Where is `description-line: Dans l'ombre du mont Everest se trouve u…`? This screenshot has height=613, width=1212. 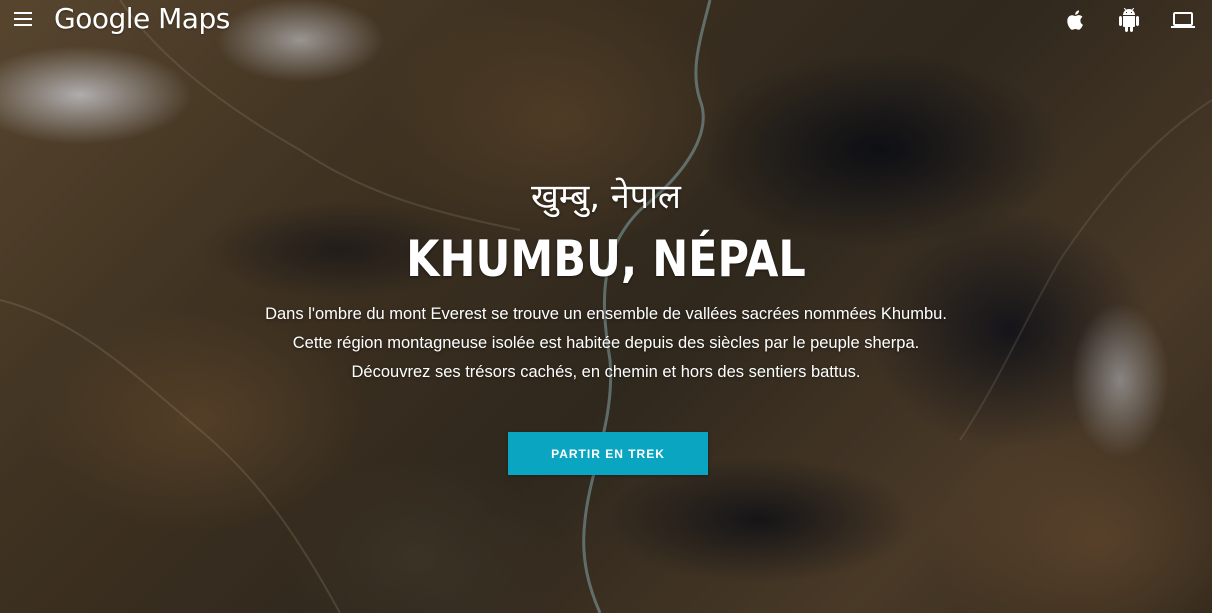
description-line: Dans l'ombre du mont Everest se trouve u… is located at coordinates (606, 314).